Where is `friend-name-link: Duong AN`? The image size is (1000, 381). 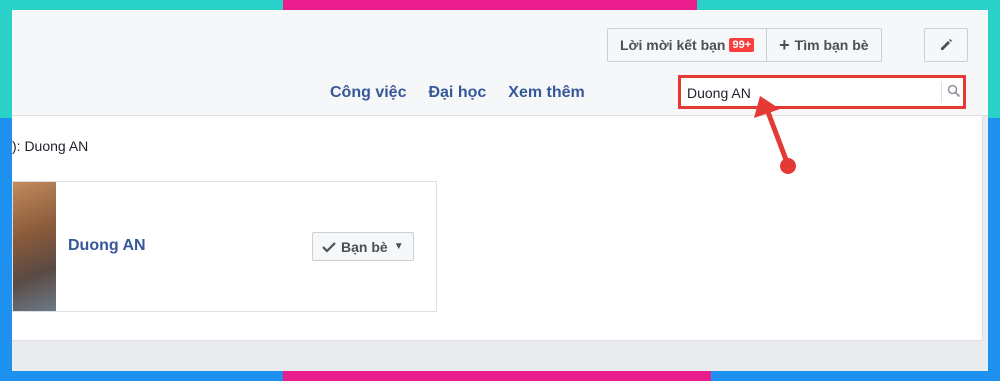
friend-name-link: Duong AN is located at coordinates (107, 246).